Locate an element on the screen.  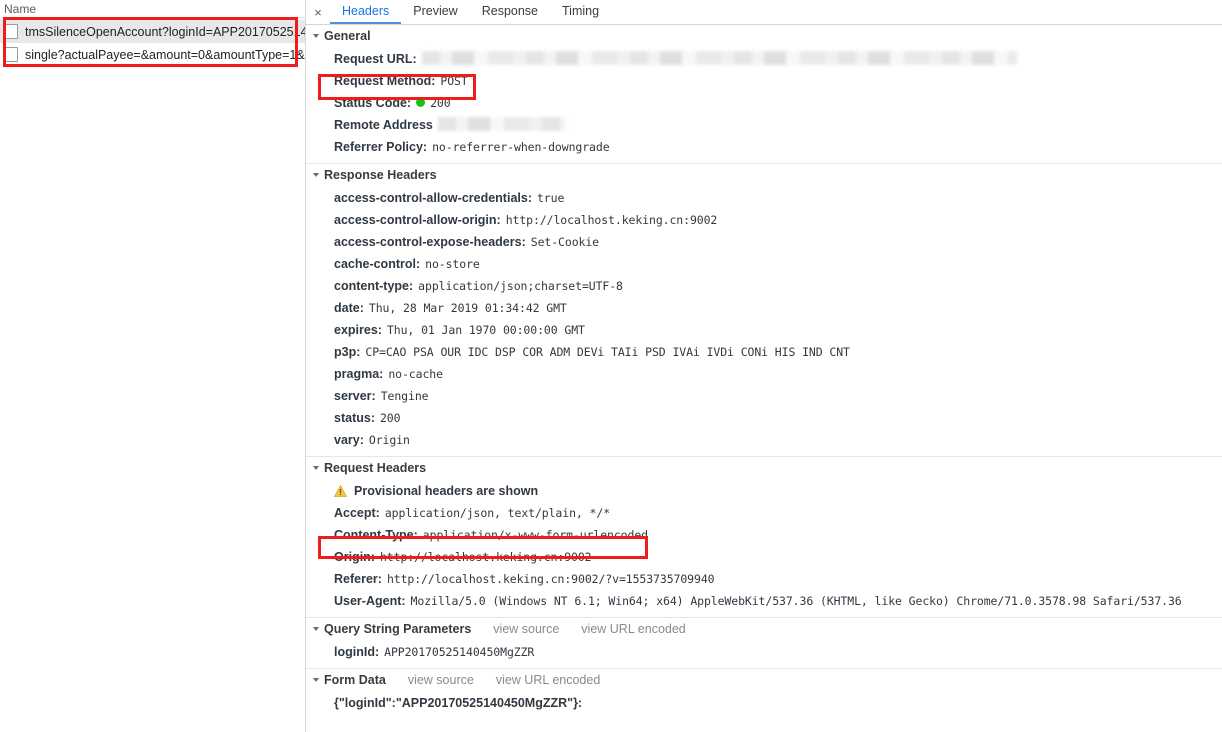
header-row: pragma: no-cache is located at coordinates (764, 374).